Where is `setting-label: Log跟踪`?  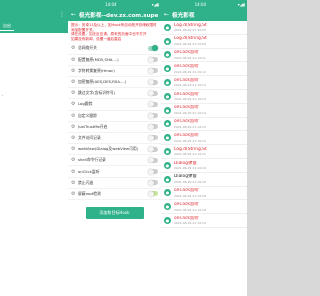
setting-label: Log跟踪 is located at coordinates (85, 104).